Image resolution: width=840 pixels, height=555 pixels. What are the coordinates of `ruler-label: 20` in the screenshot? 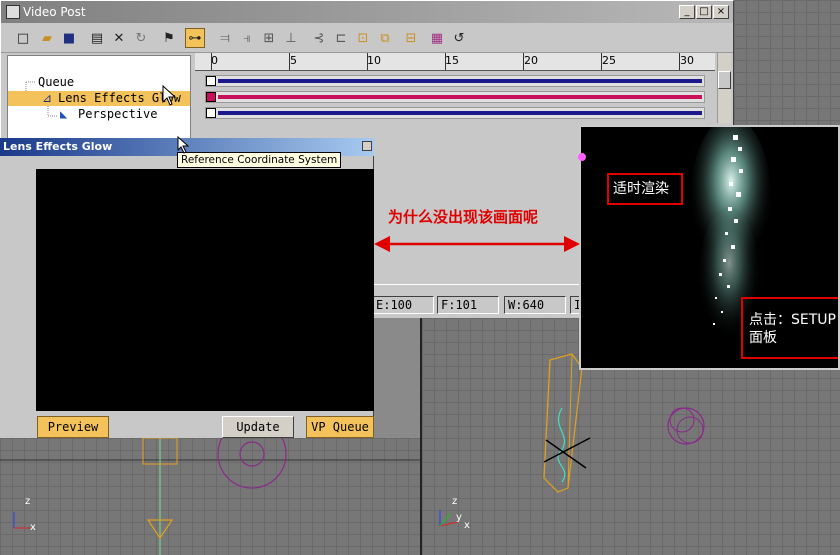 It's located at (531, 60).